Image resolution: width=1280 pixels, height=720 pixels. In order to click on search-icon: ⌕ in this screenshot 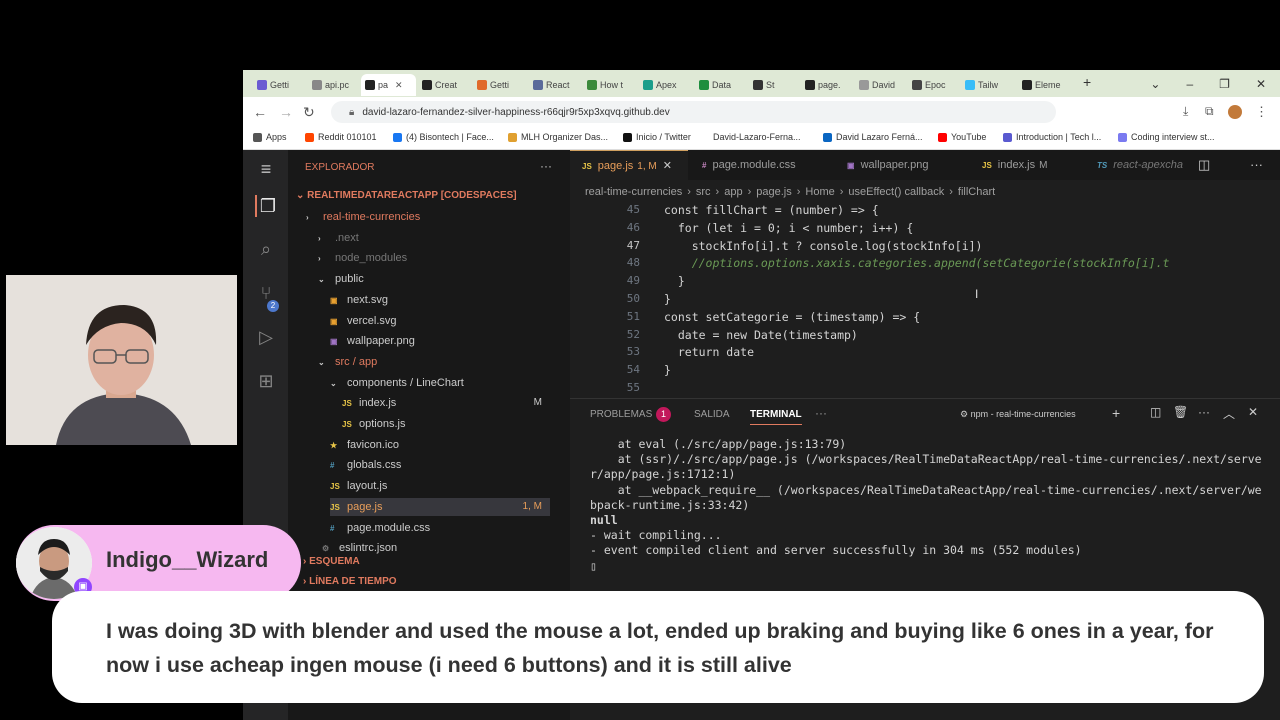, I will do `click(266, 249)`.